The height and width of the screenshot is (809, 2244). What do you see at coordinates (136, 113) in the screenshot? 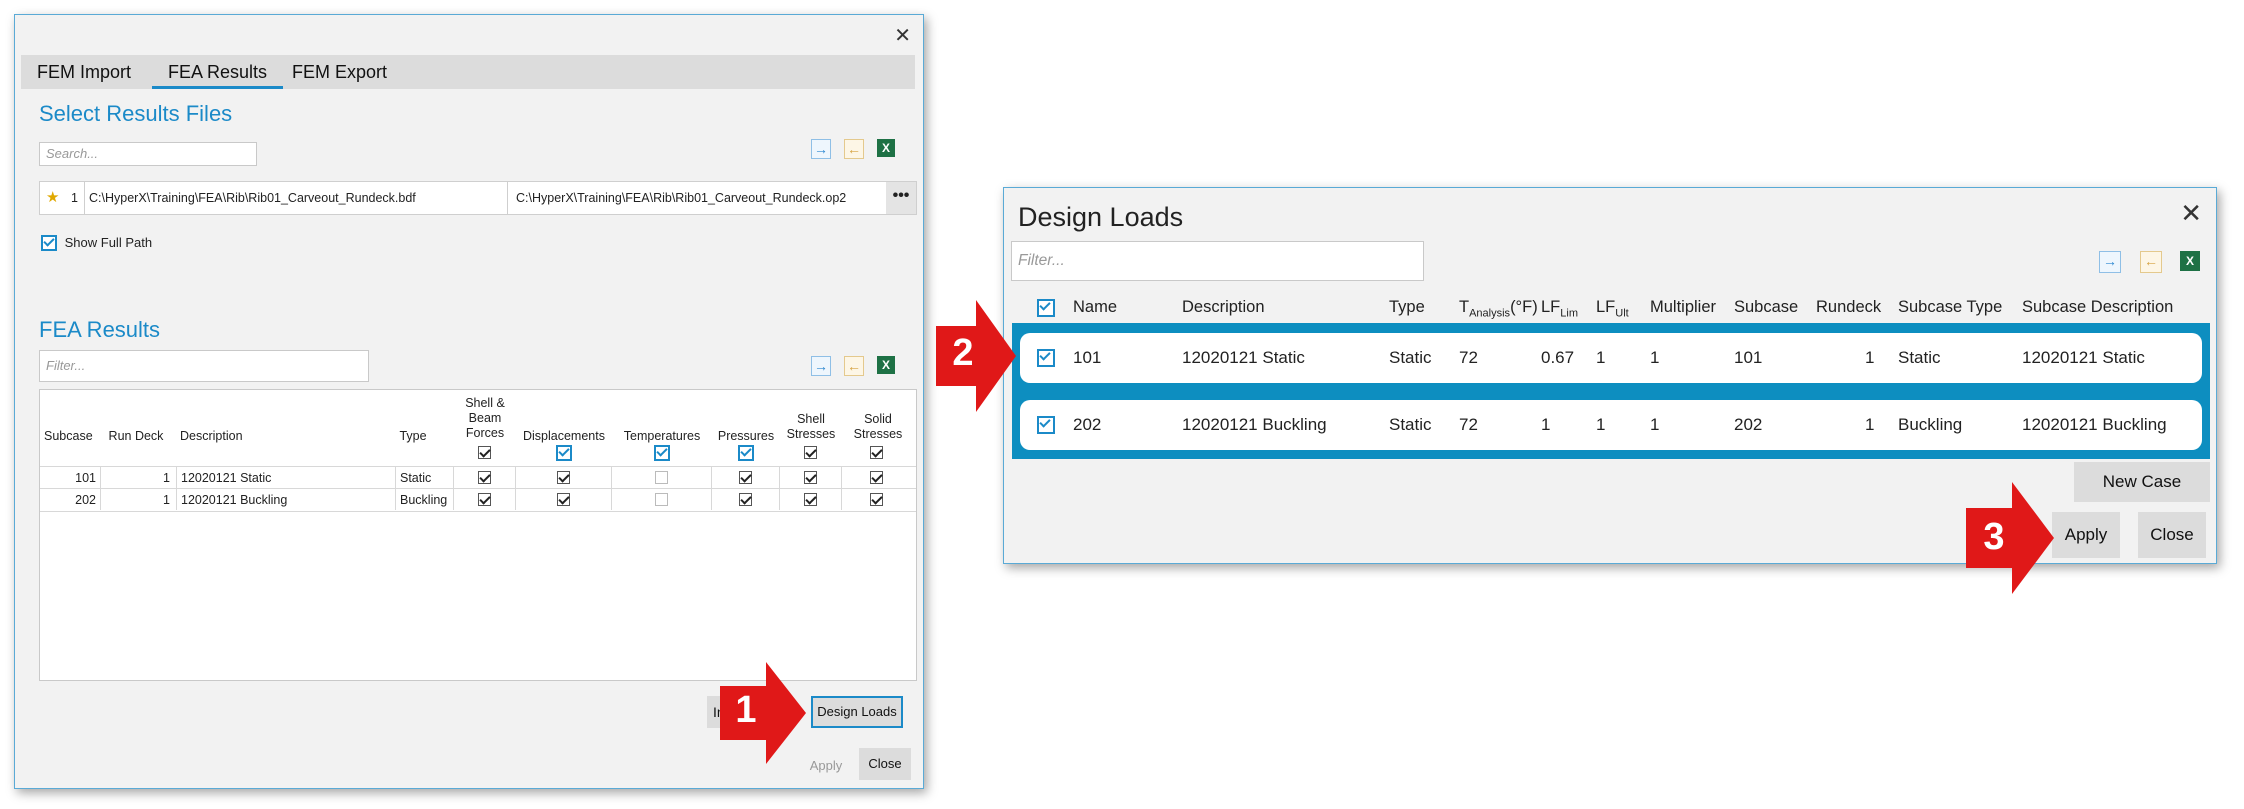
I see `select-results-files-title: Select Results Files` at bounding box center [136, 113].